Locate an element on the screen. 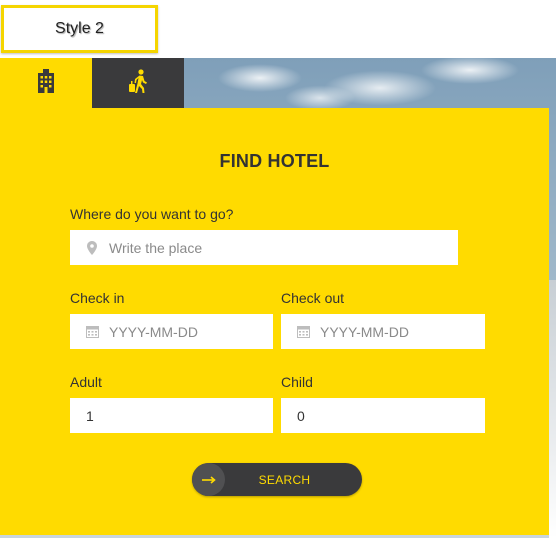 This screenshot has height=538, width=556. tab-hotel is located at coordinates (46, 83).